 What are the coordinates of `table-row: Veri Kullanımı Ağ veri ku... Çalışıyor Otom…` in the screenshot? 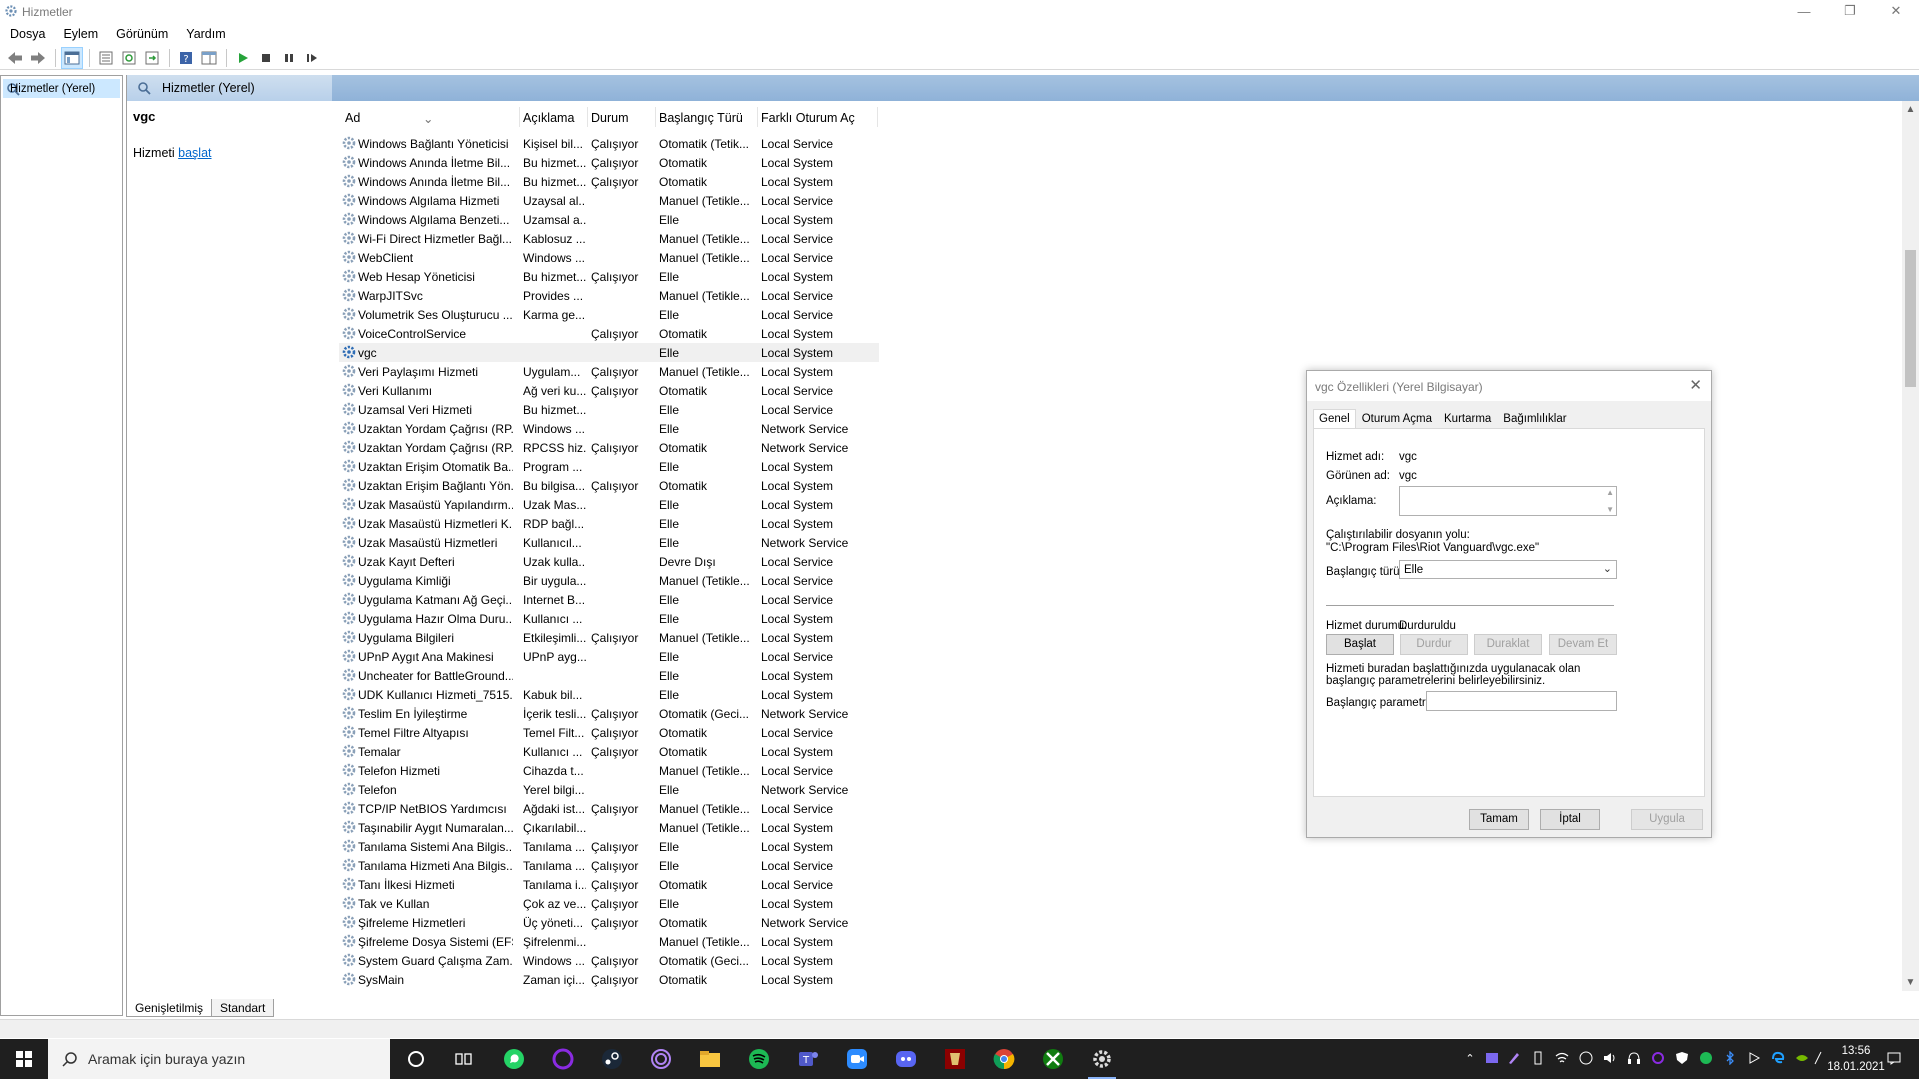 It's located at (609, 390).